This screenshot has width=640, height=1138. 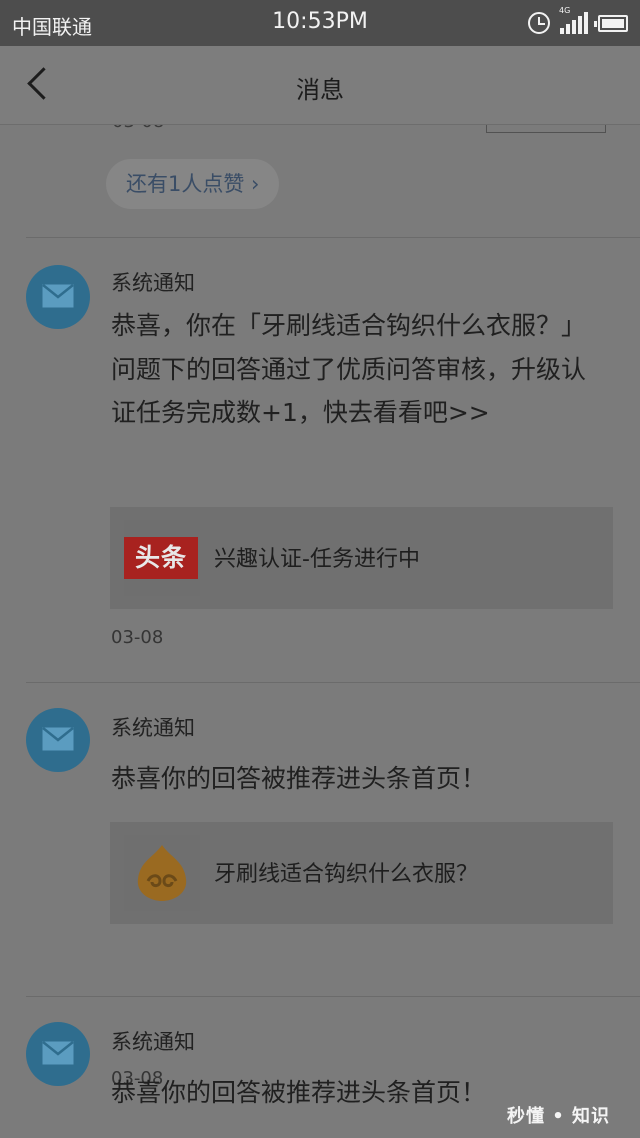 I want to click on linked-card: 头条 兴趣认证-任务进行中, so click(x=361, y=558).